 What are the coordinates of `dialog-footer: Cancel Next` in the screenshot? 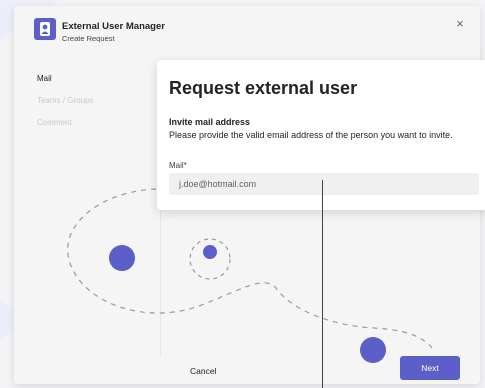 It's located at (247, 365).